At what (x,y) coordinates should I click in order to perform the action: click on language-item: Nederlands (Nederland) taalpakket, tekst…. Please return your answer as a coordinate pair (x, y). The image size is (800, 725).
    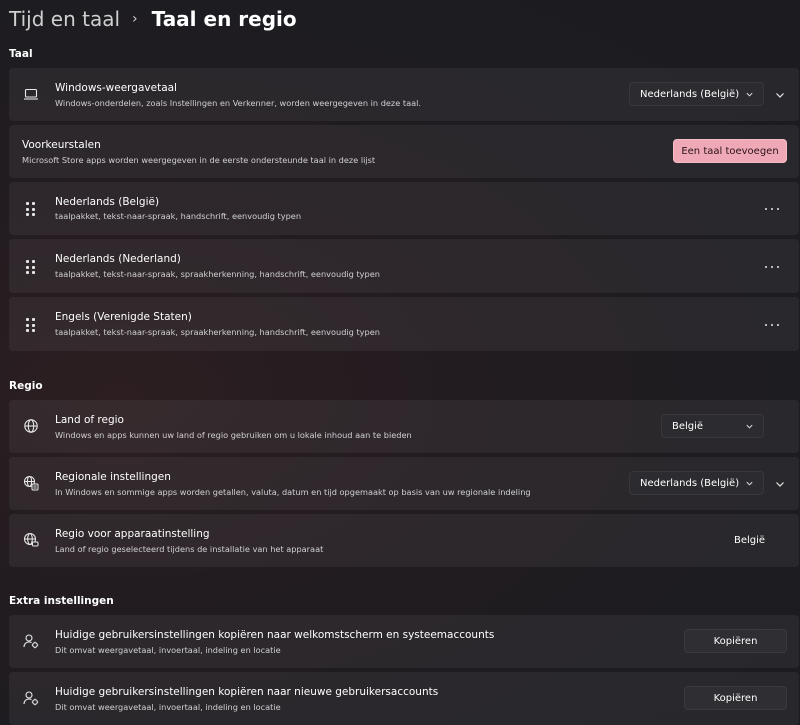
    Looking at the image, I should click on (404, 266).